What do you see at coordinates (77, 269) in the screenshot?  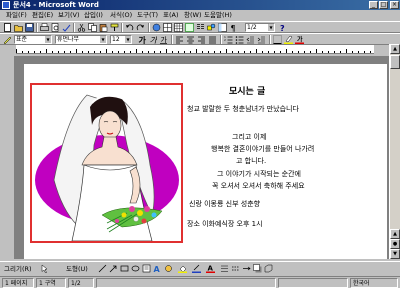 I see `autoshapes-menu: 도형(U)` at bounding box center [77, 269].